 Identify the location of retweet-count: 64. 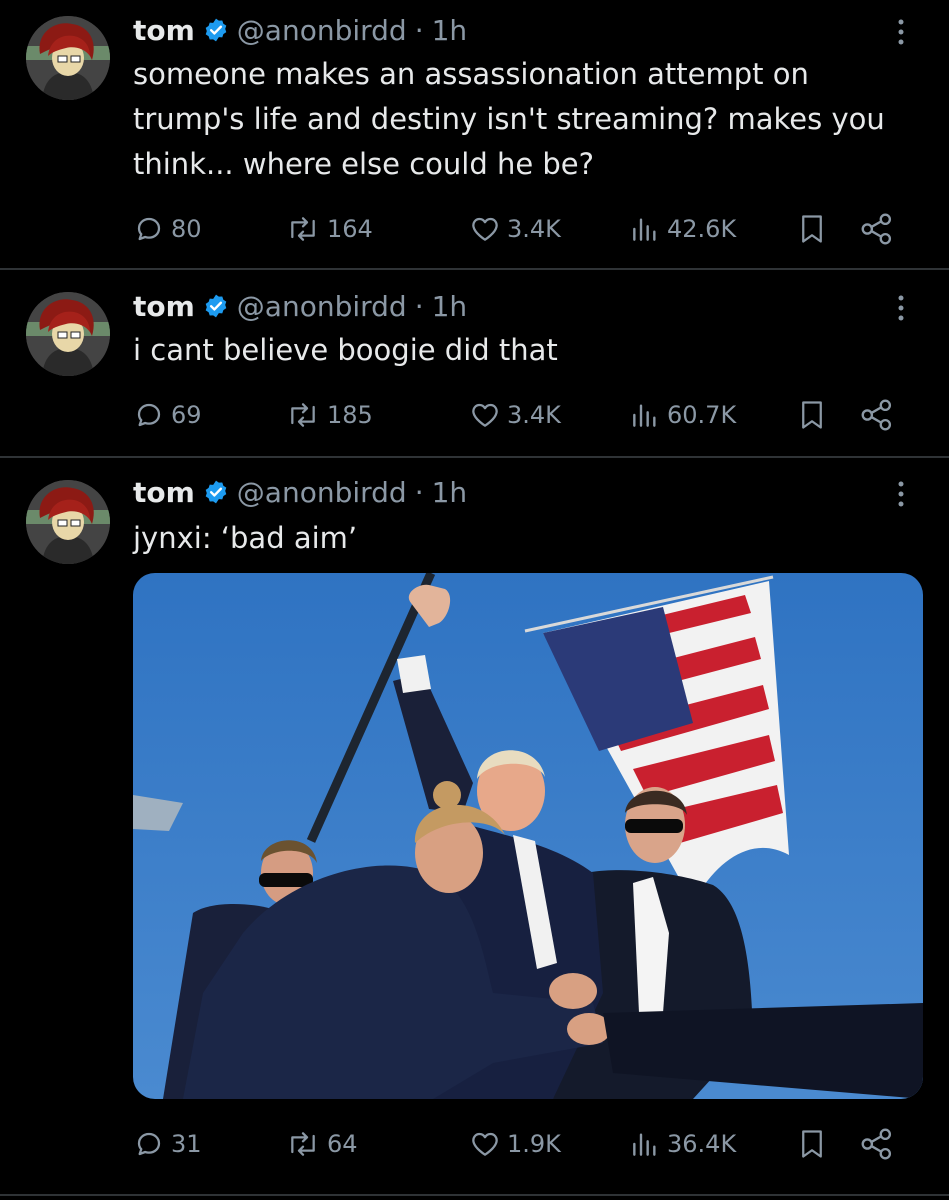
(342, 1144).